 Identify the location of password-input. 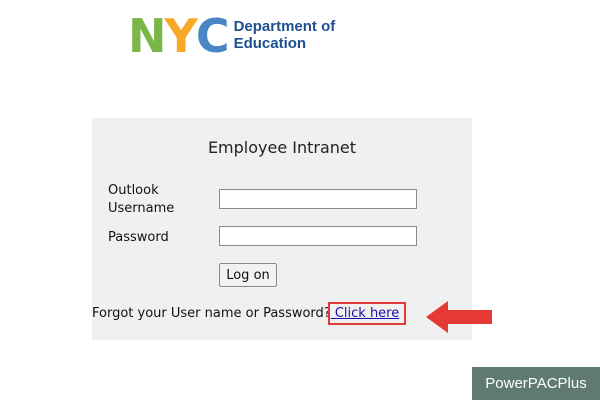
(318, 236).